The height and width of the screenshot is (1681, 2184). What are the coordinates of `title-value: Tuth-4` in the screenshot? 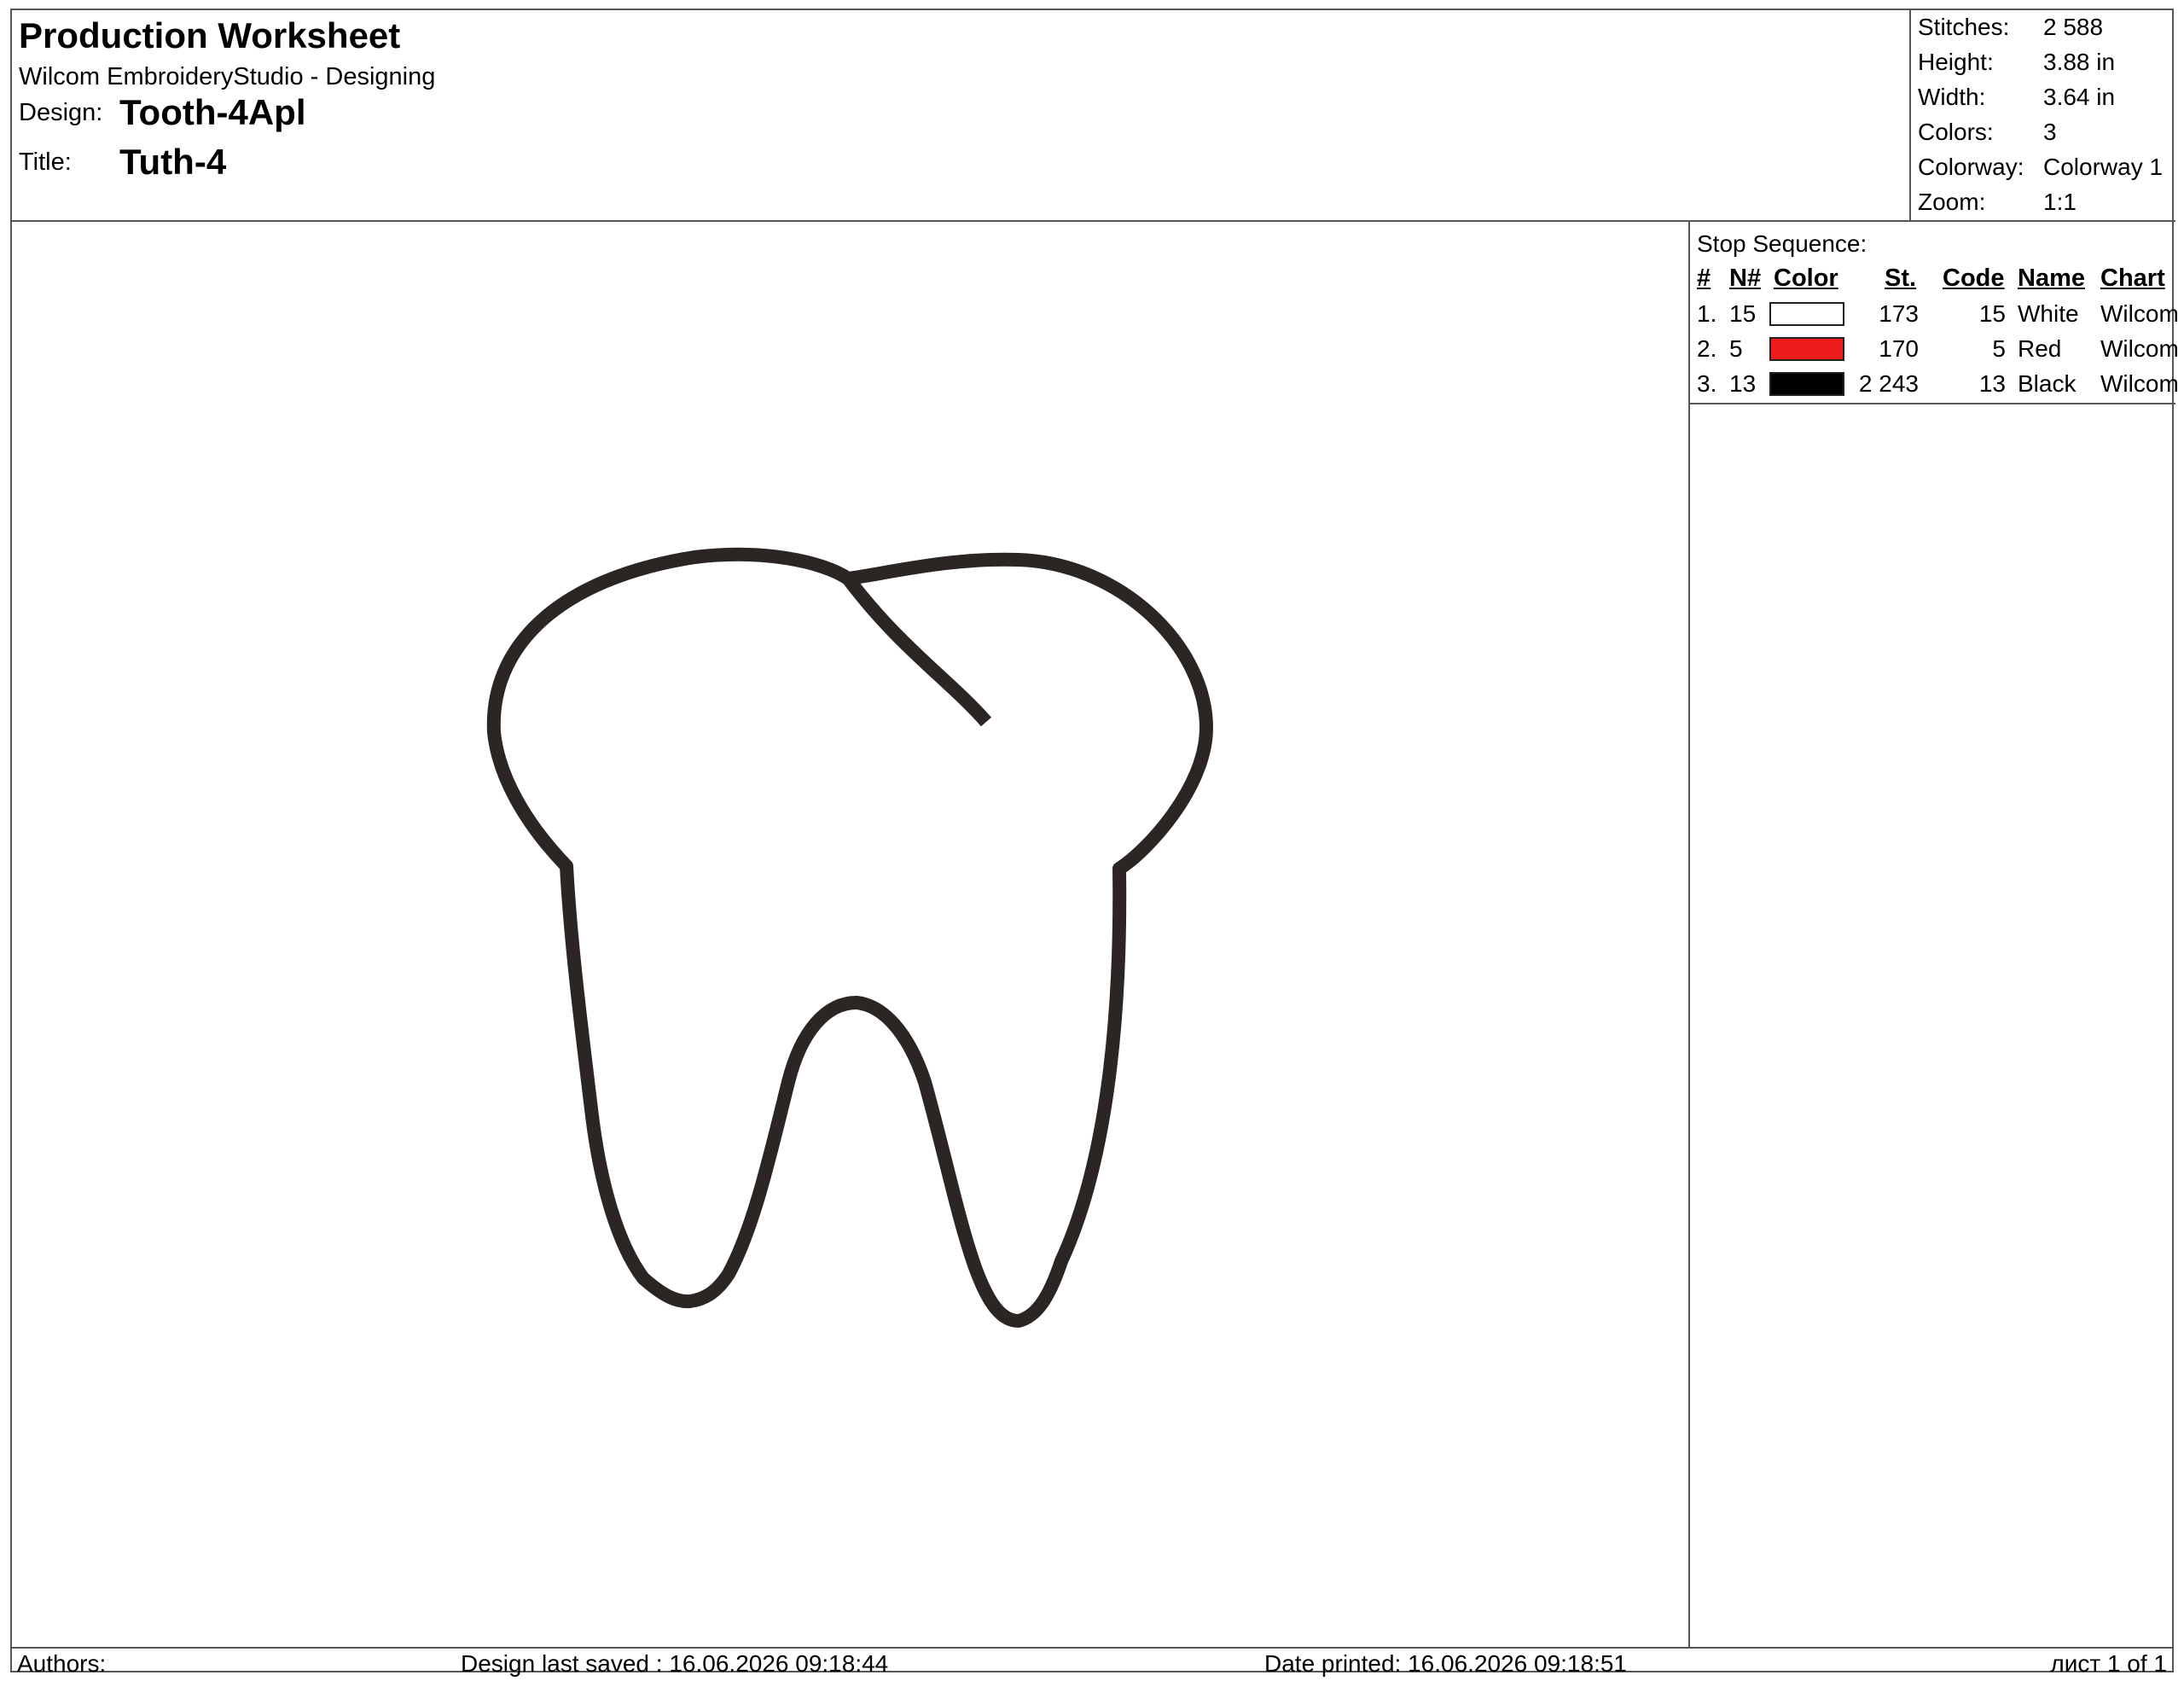 It's located at (173, 162).